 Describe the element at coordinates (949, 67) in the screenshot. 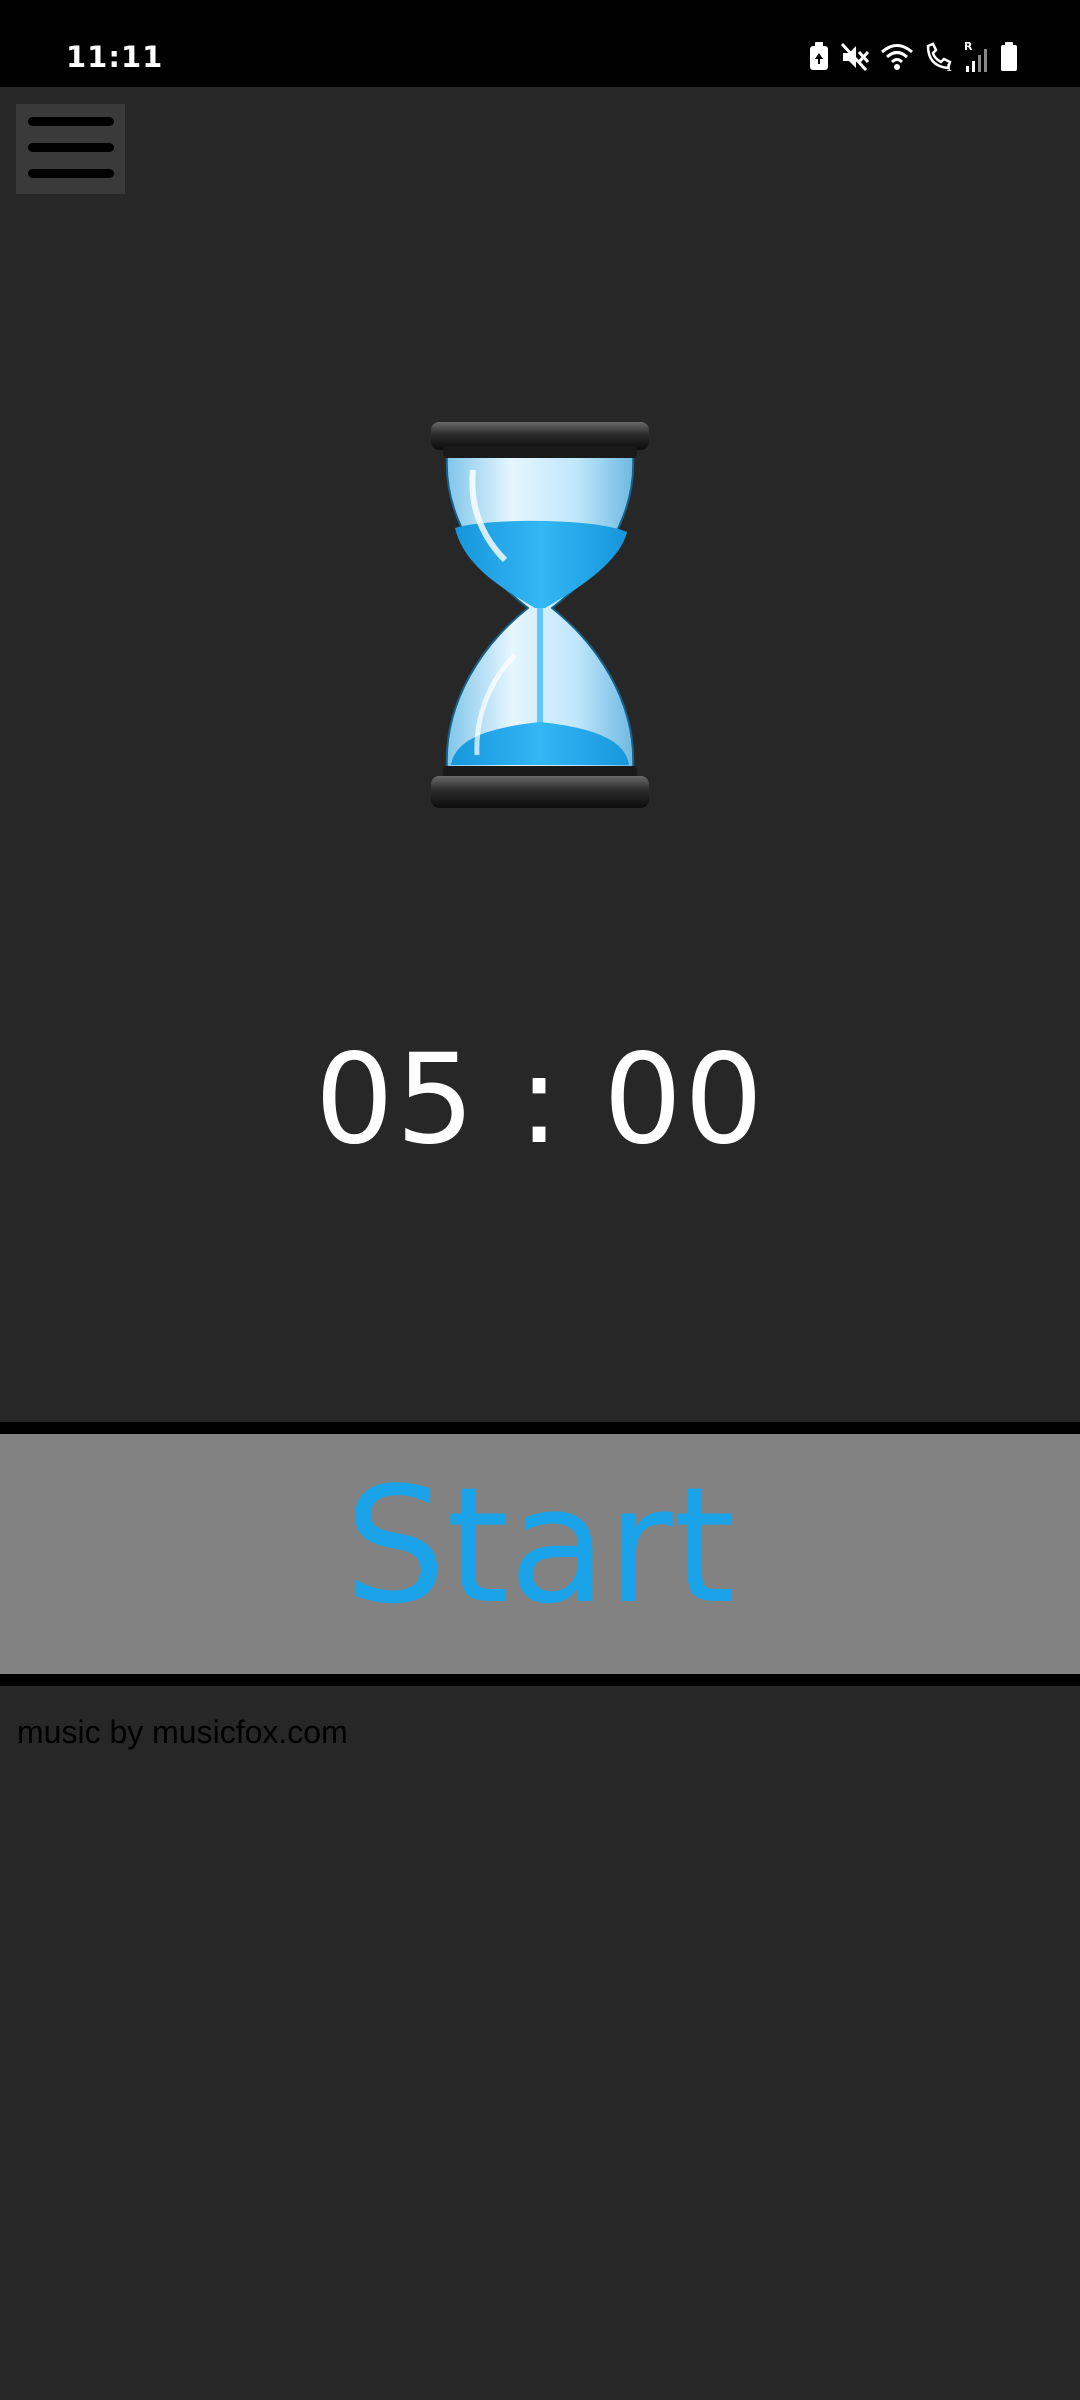

I see `svg-text: 1` at that location.